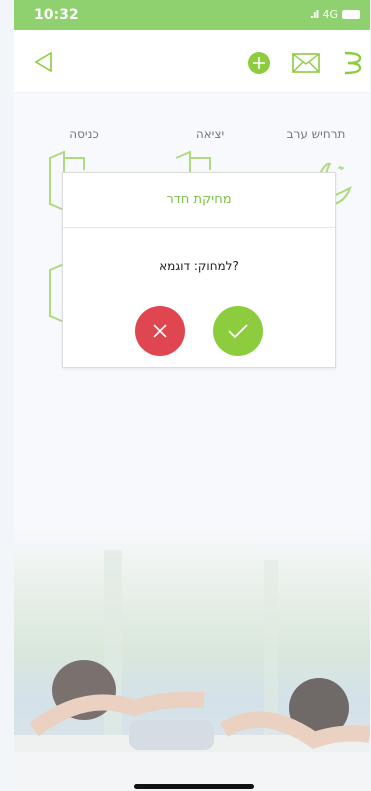 This screenshot has width=371, height=791. I want to click on back-button, so click(44, 64).